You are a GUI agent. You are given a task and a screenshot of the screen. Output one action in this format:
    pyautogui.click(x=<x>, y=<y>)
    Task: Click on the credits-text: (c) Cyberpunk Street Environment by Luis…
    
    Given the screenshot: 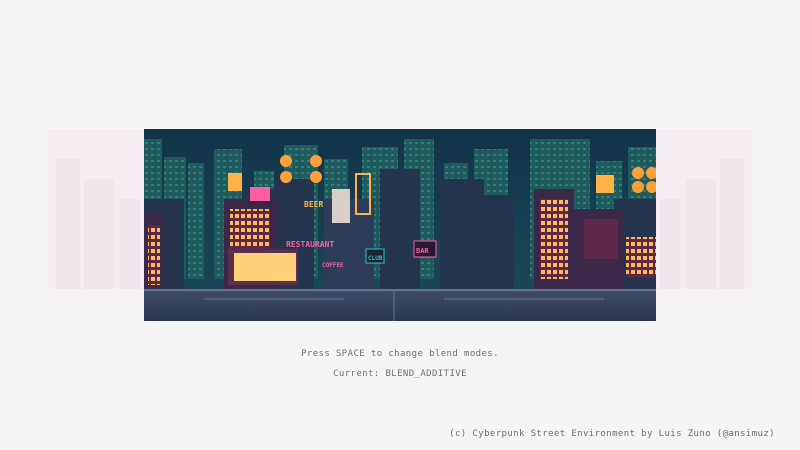 What is the action you would take?
    pyautogui.click(x=612, y=434)
    